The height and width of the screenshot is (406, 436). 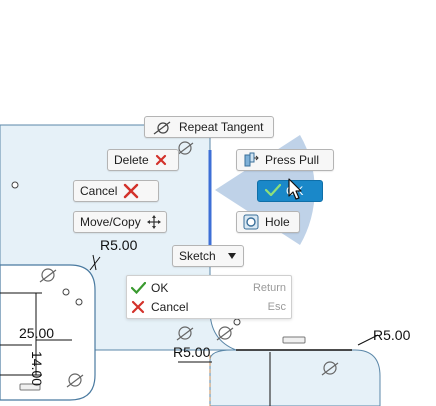 I want to click on repeat-tangent-label: Repeat Tangent, so click(x=221, y=127).